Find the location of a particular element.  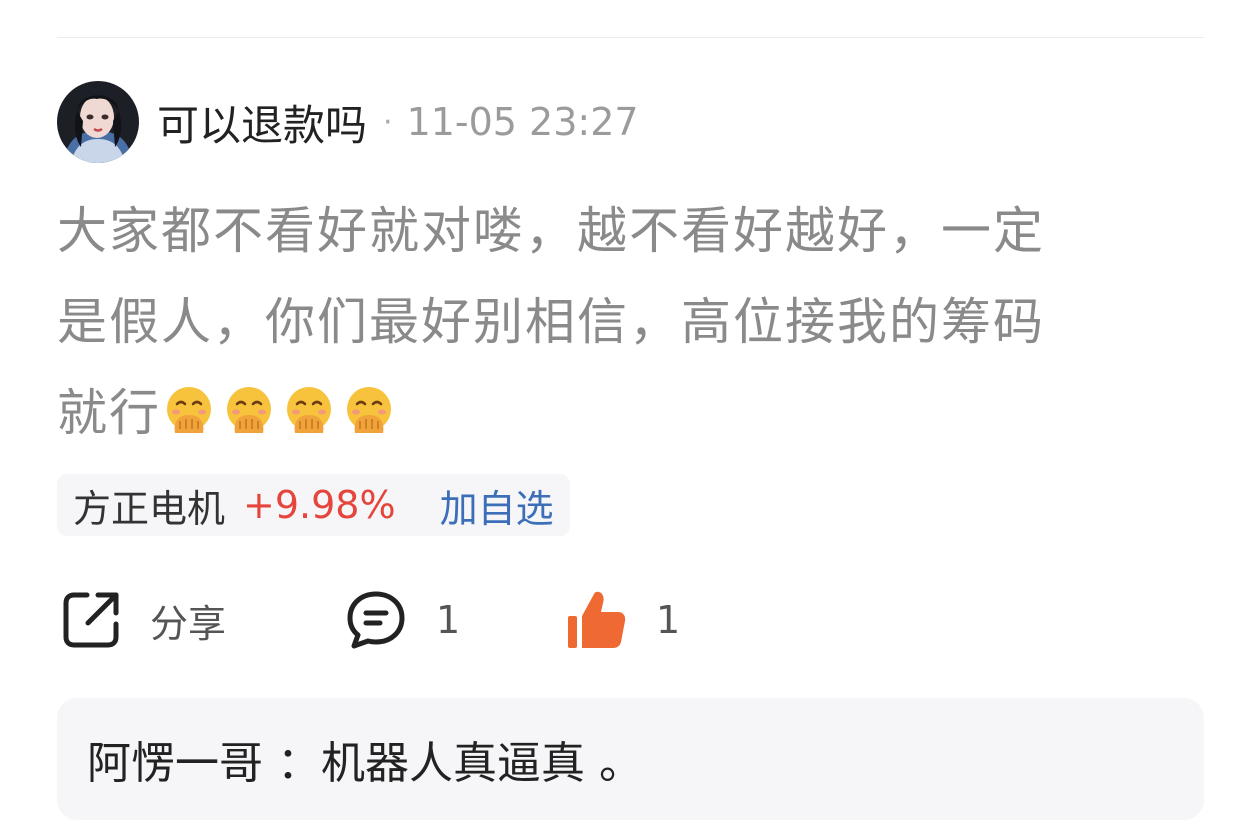

post-body-line: 大家都不看好就对喽，越不看好越好，一定 is located at coordinates (551, 231).